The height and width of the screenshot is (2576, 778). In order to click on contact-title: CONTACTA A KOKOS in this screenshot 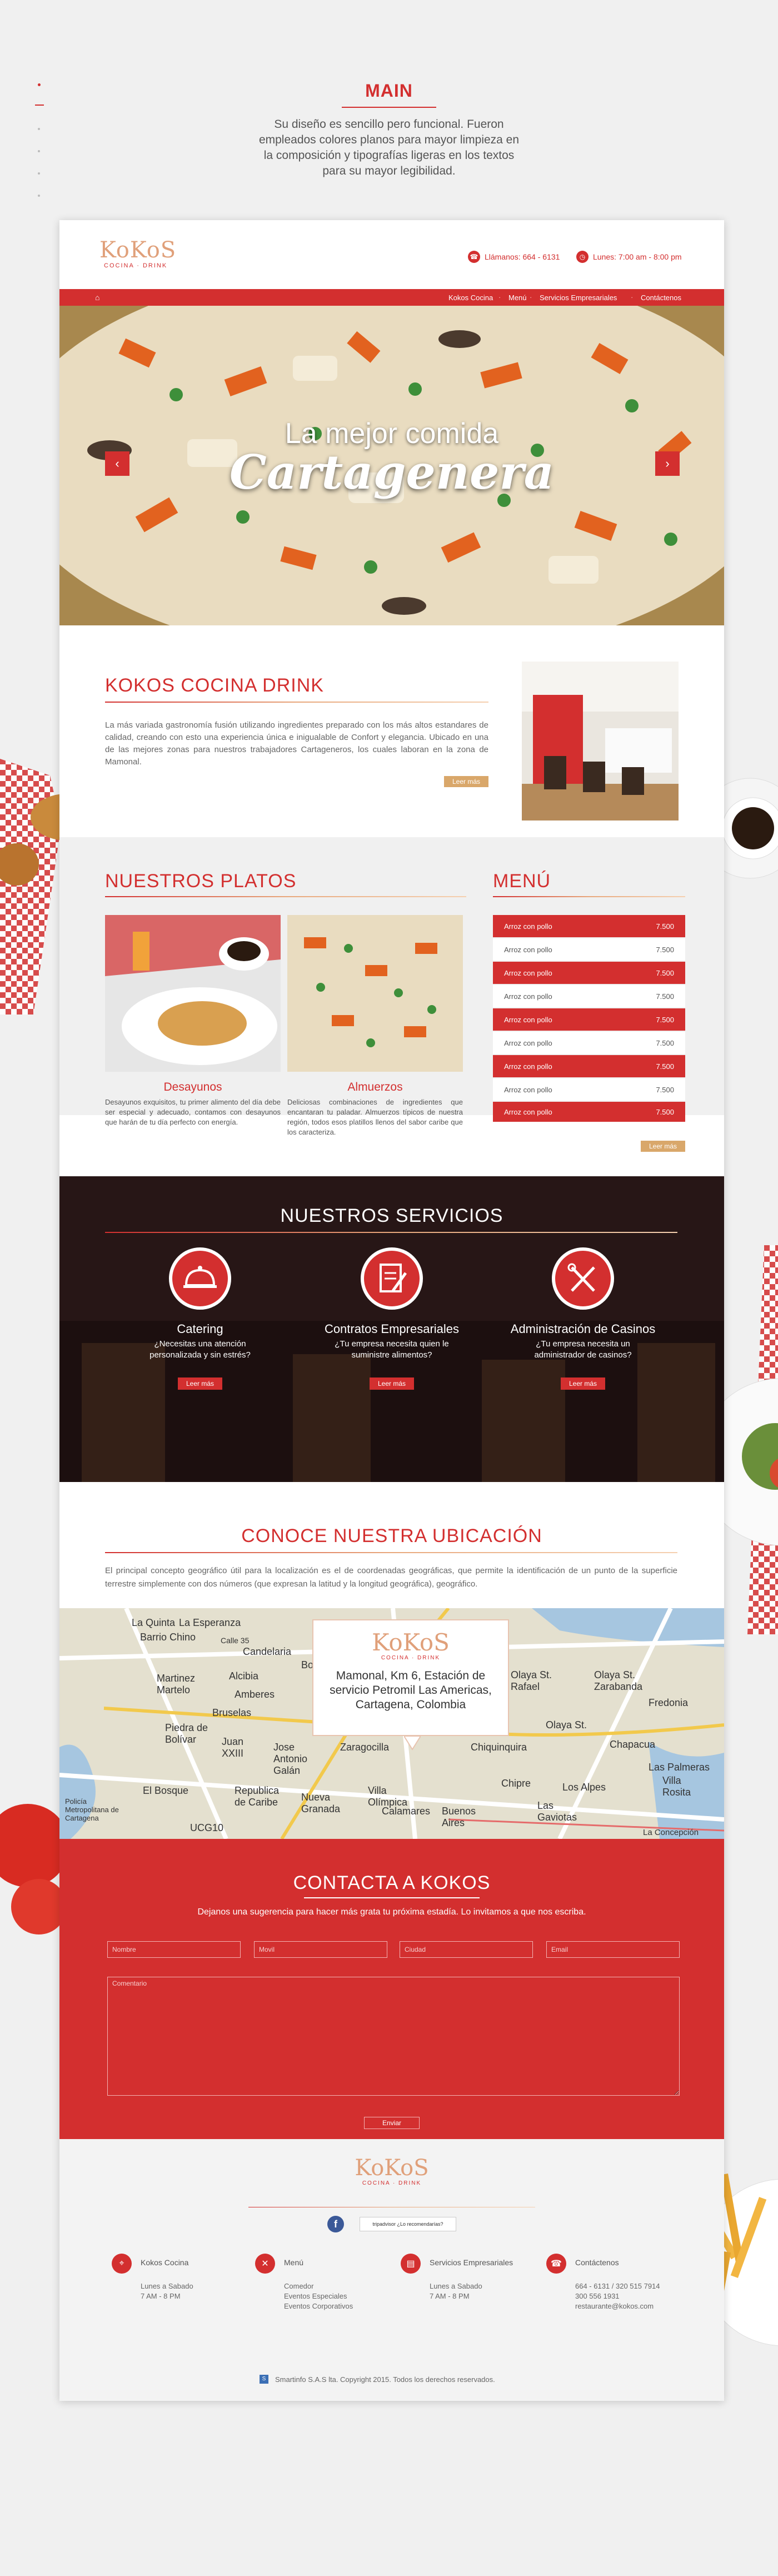, I will do `click(392, 1883)`.